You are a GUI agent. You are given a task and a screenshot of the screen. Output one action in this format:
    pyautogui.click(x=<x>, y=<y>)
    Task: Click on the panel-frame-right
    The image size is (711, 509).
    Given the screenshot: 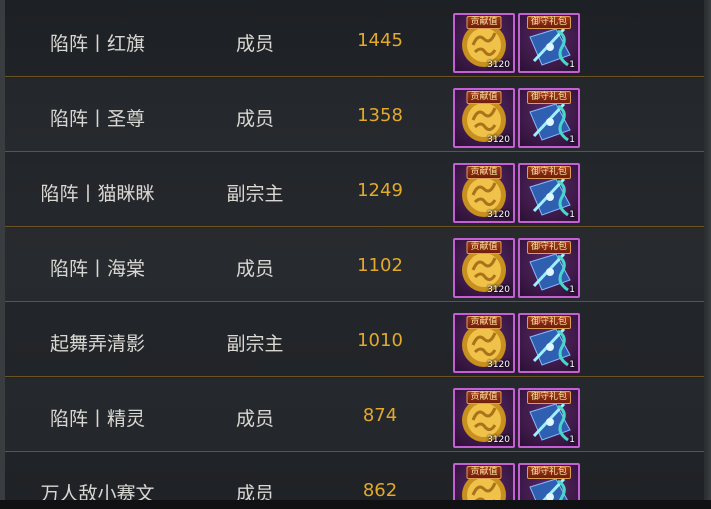 What is the action you would take?
    pyautogui.click(x=707, y=254)
    